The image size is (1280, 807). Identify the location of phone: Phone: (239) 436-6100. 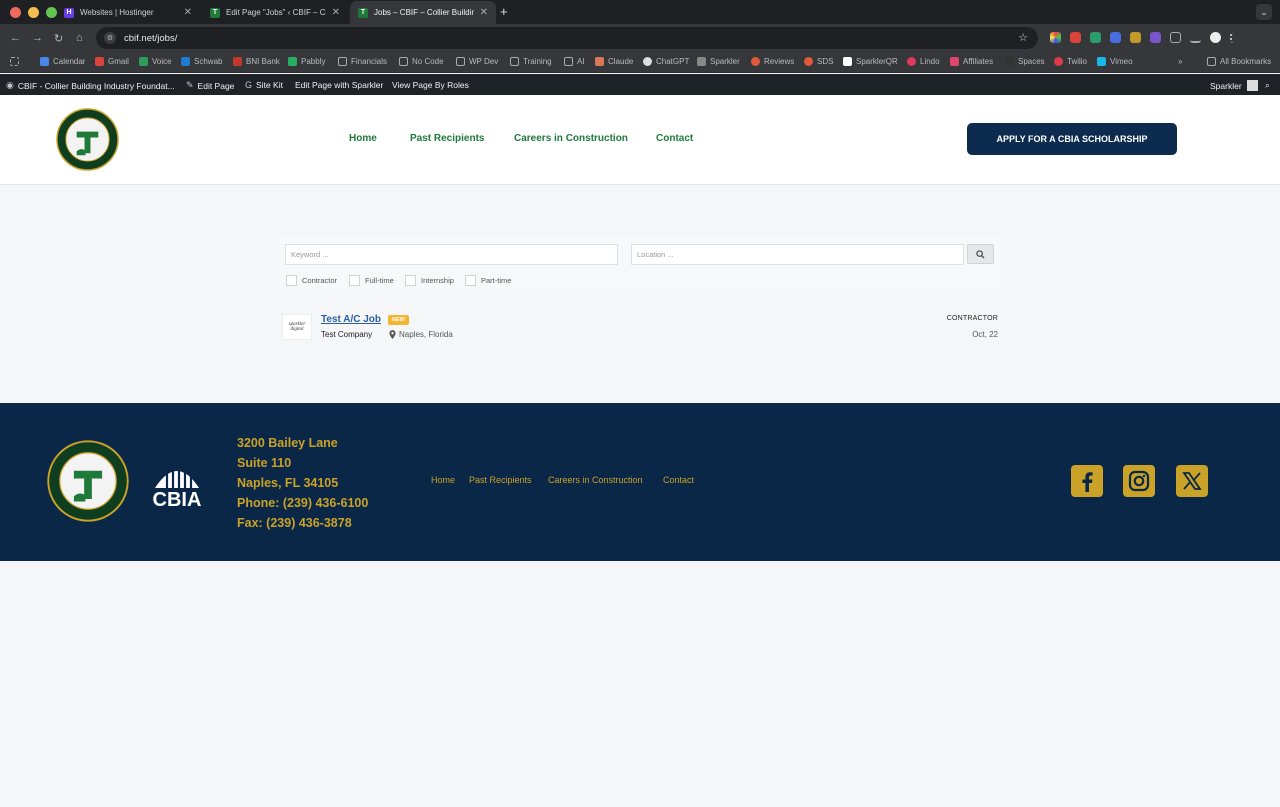
(302, 503).